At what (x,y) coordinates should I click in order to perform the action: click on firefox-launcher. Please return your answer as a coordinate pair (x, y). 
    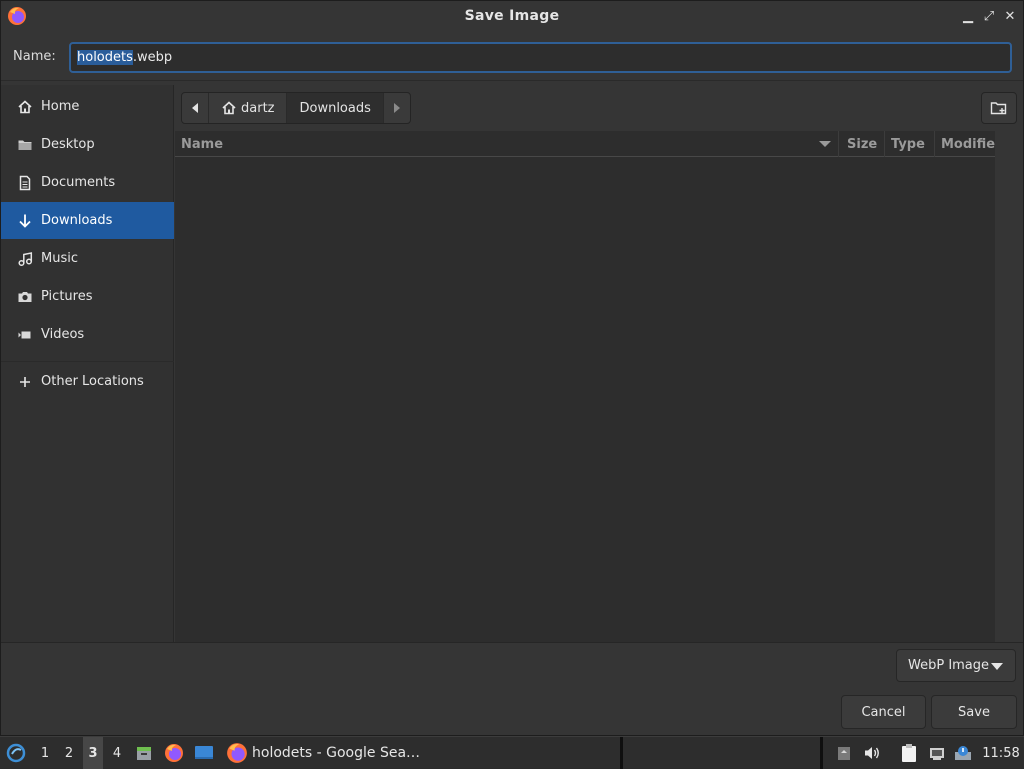
    Looking at the image, I should click on (174, 753).